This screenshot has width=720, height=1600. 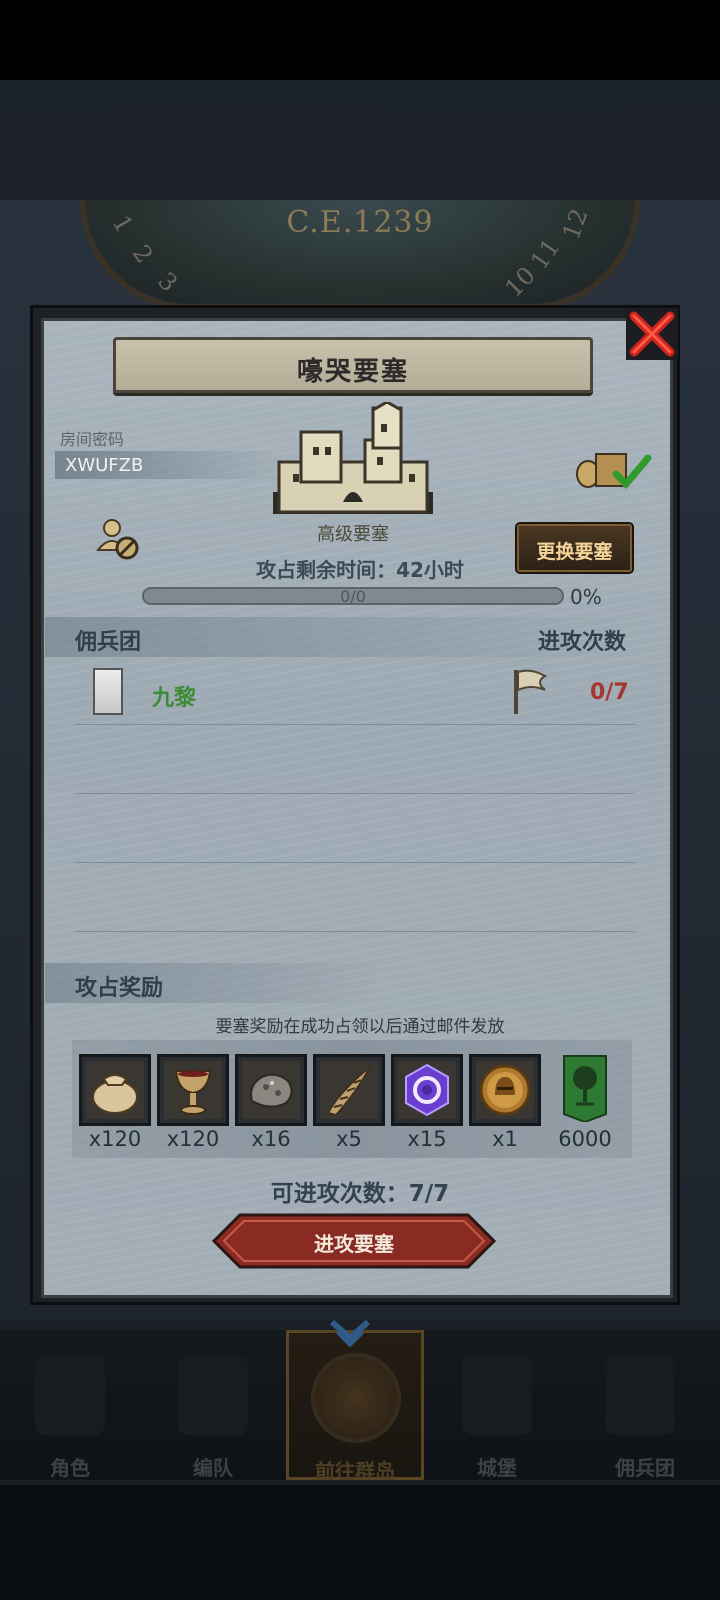 What do you see at coordinates (117, 538) in the screenshot?
I see `no-peace-icon` at bounding box center [117, 538].